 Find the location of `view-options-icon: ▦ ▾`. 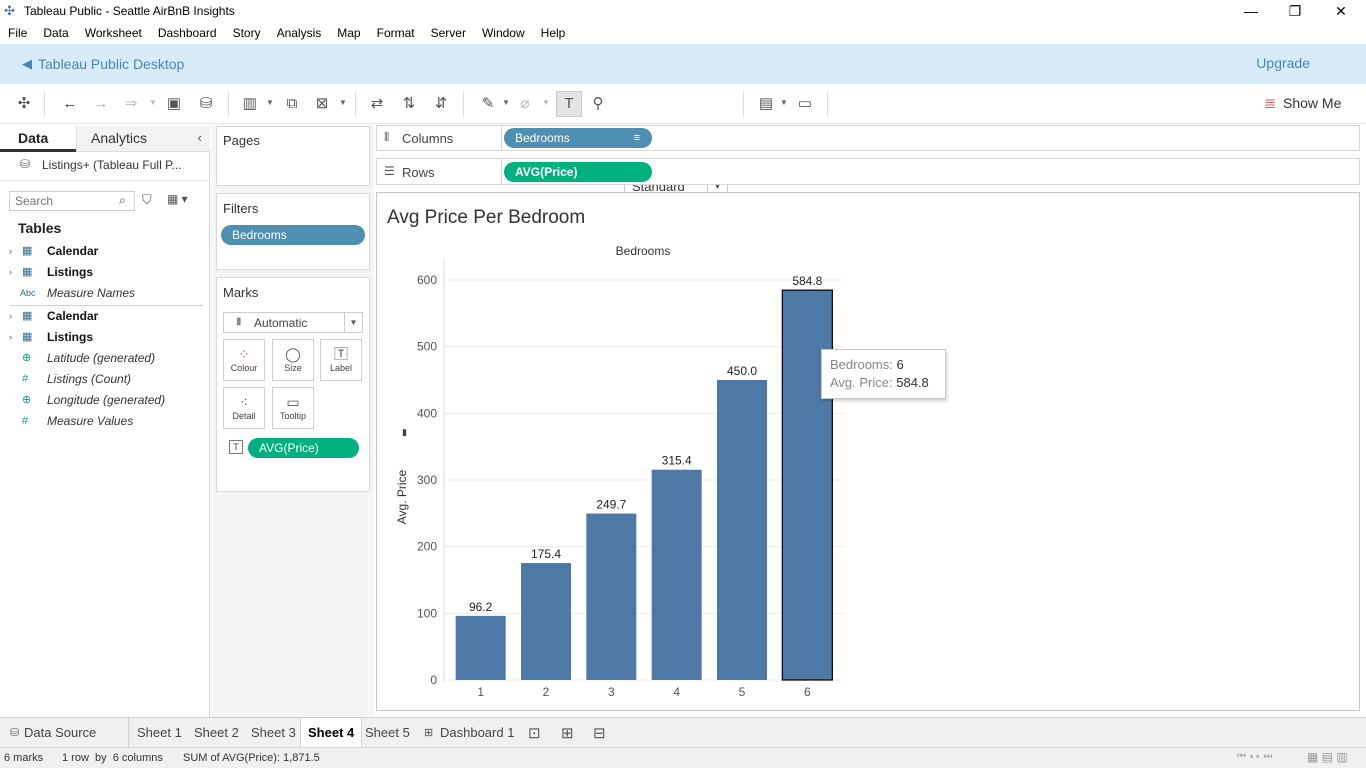

view-options-icon: ▦ ▾ is located at coordinates (177, 199).